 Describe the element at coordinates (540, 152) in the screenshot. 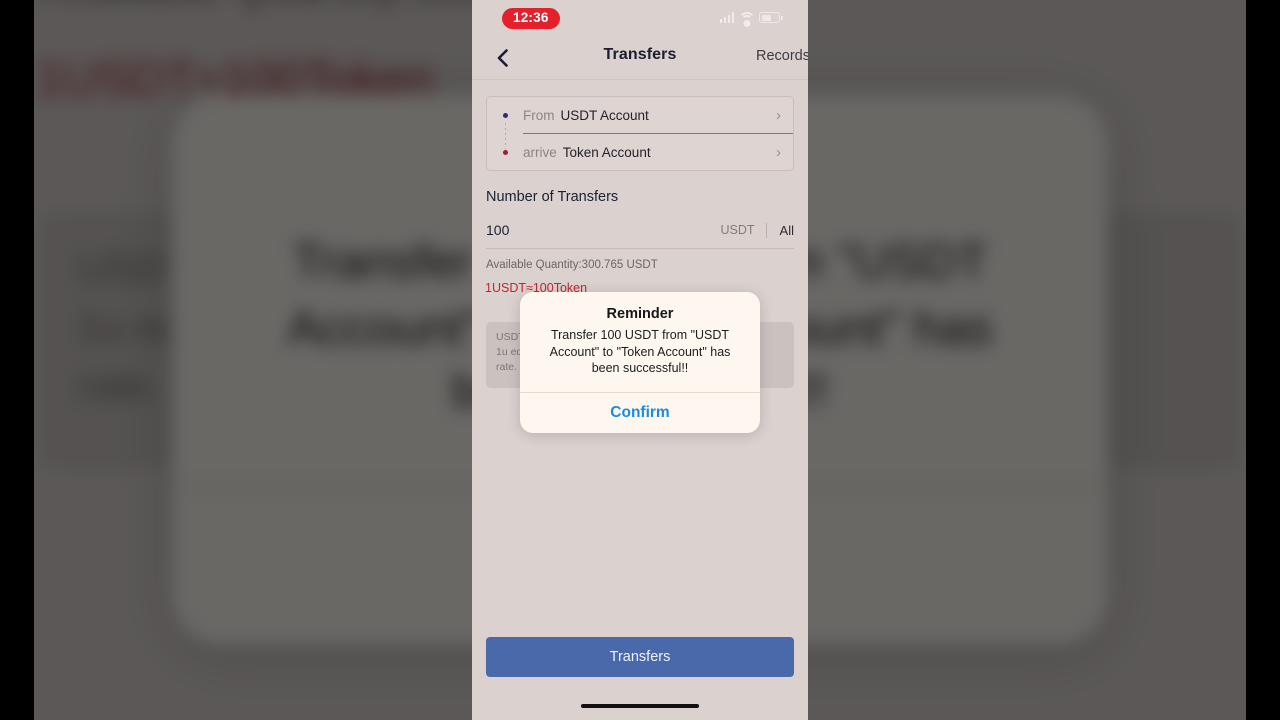

I see `to-account-label: arrive` at that location.